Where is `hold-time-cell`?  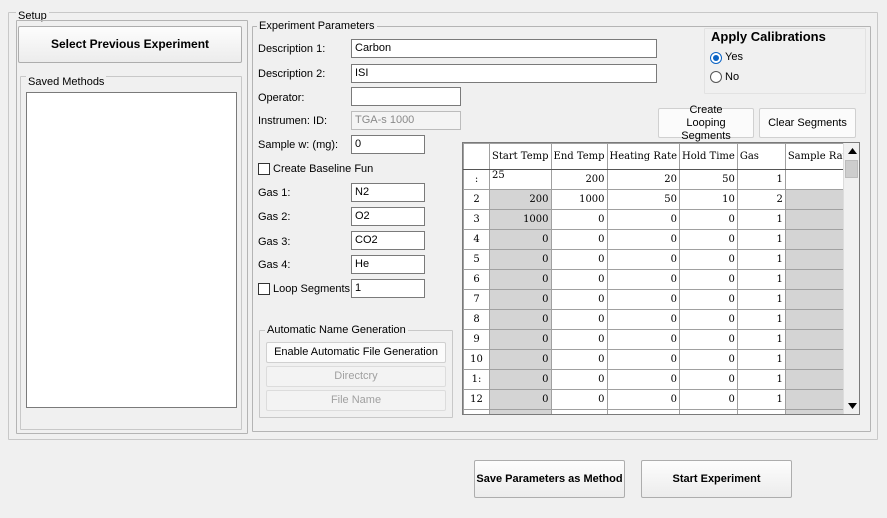
hold-time-cell is located at coordinates (708, 411).